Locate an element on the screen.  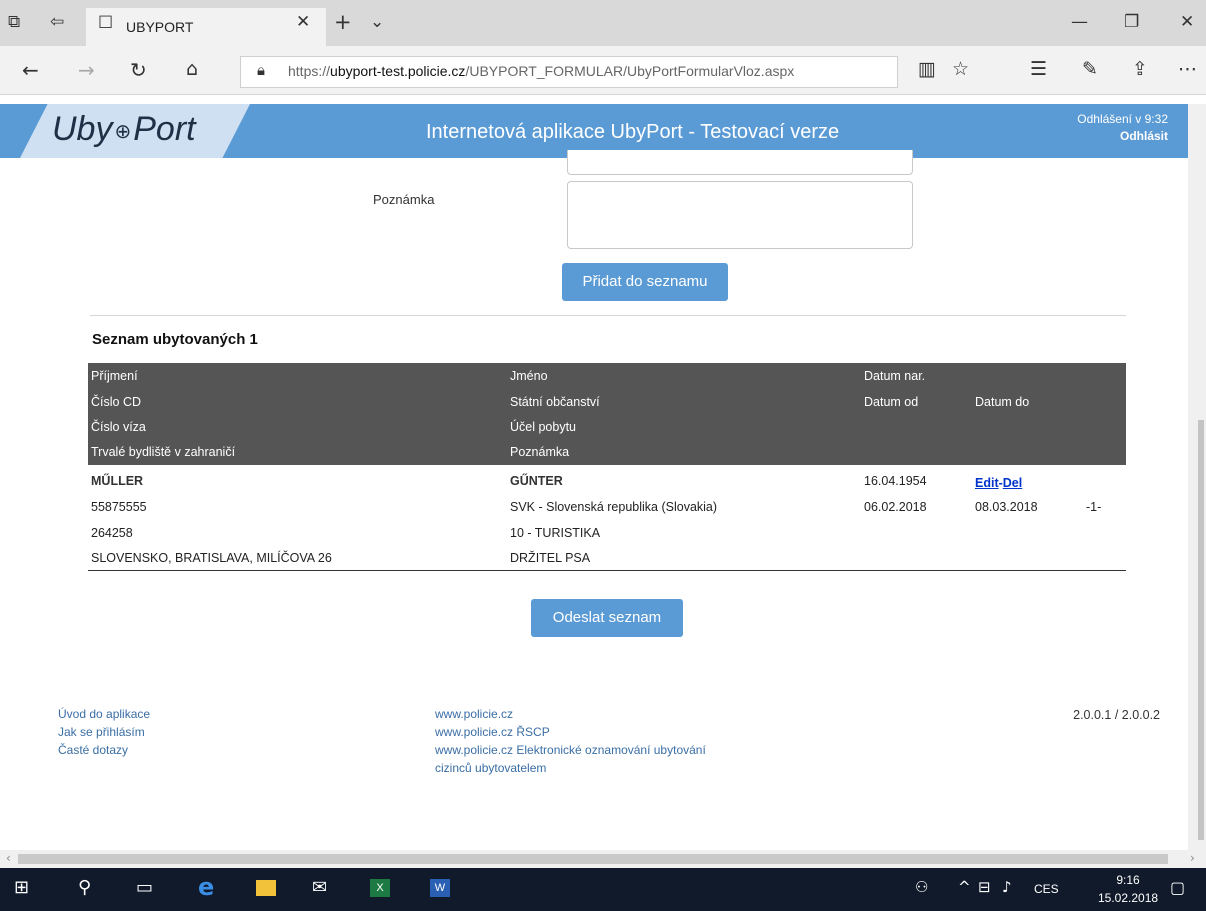
people-icon: ⚇ is located at coordinates (921, 887).